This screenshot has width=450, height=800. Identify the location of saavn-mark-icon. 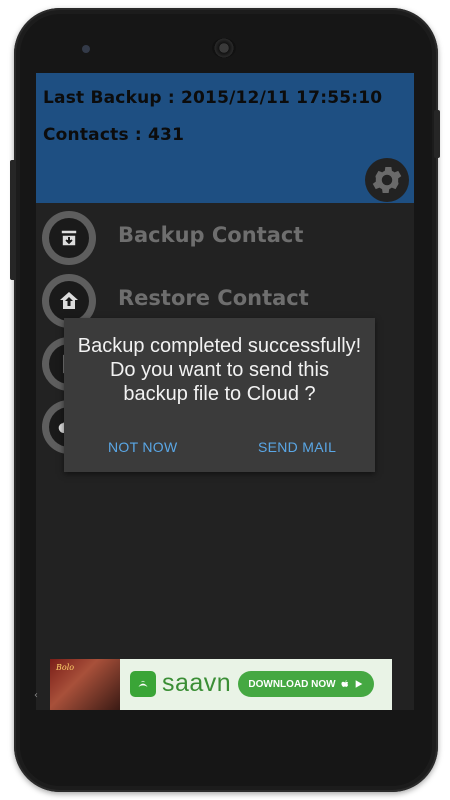
(143, 683).